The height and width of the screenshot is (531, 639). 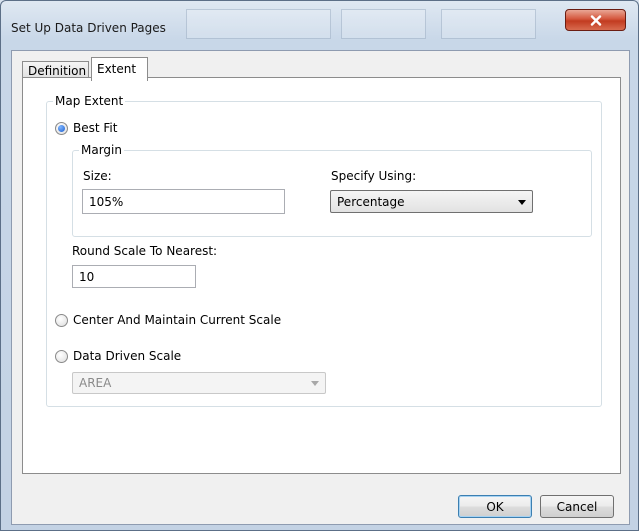 I want to click on close-button, so click(x=595, y=20).